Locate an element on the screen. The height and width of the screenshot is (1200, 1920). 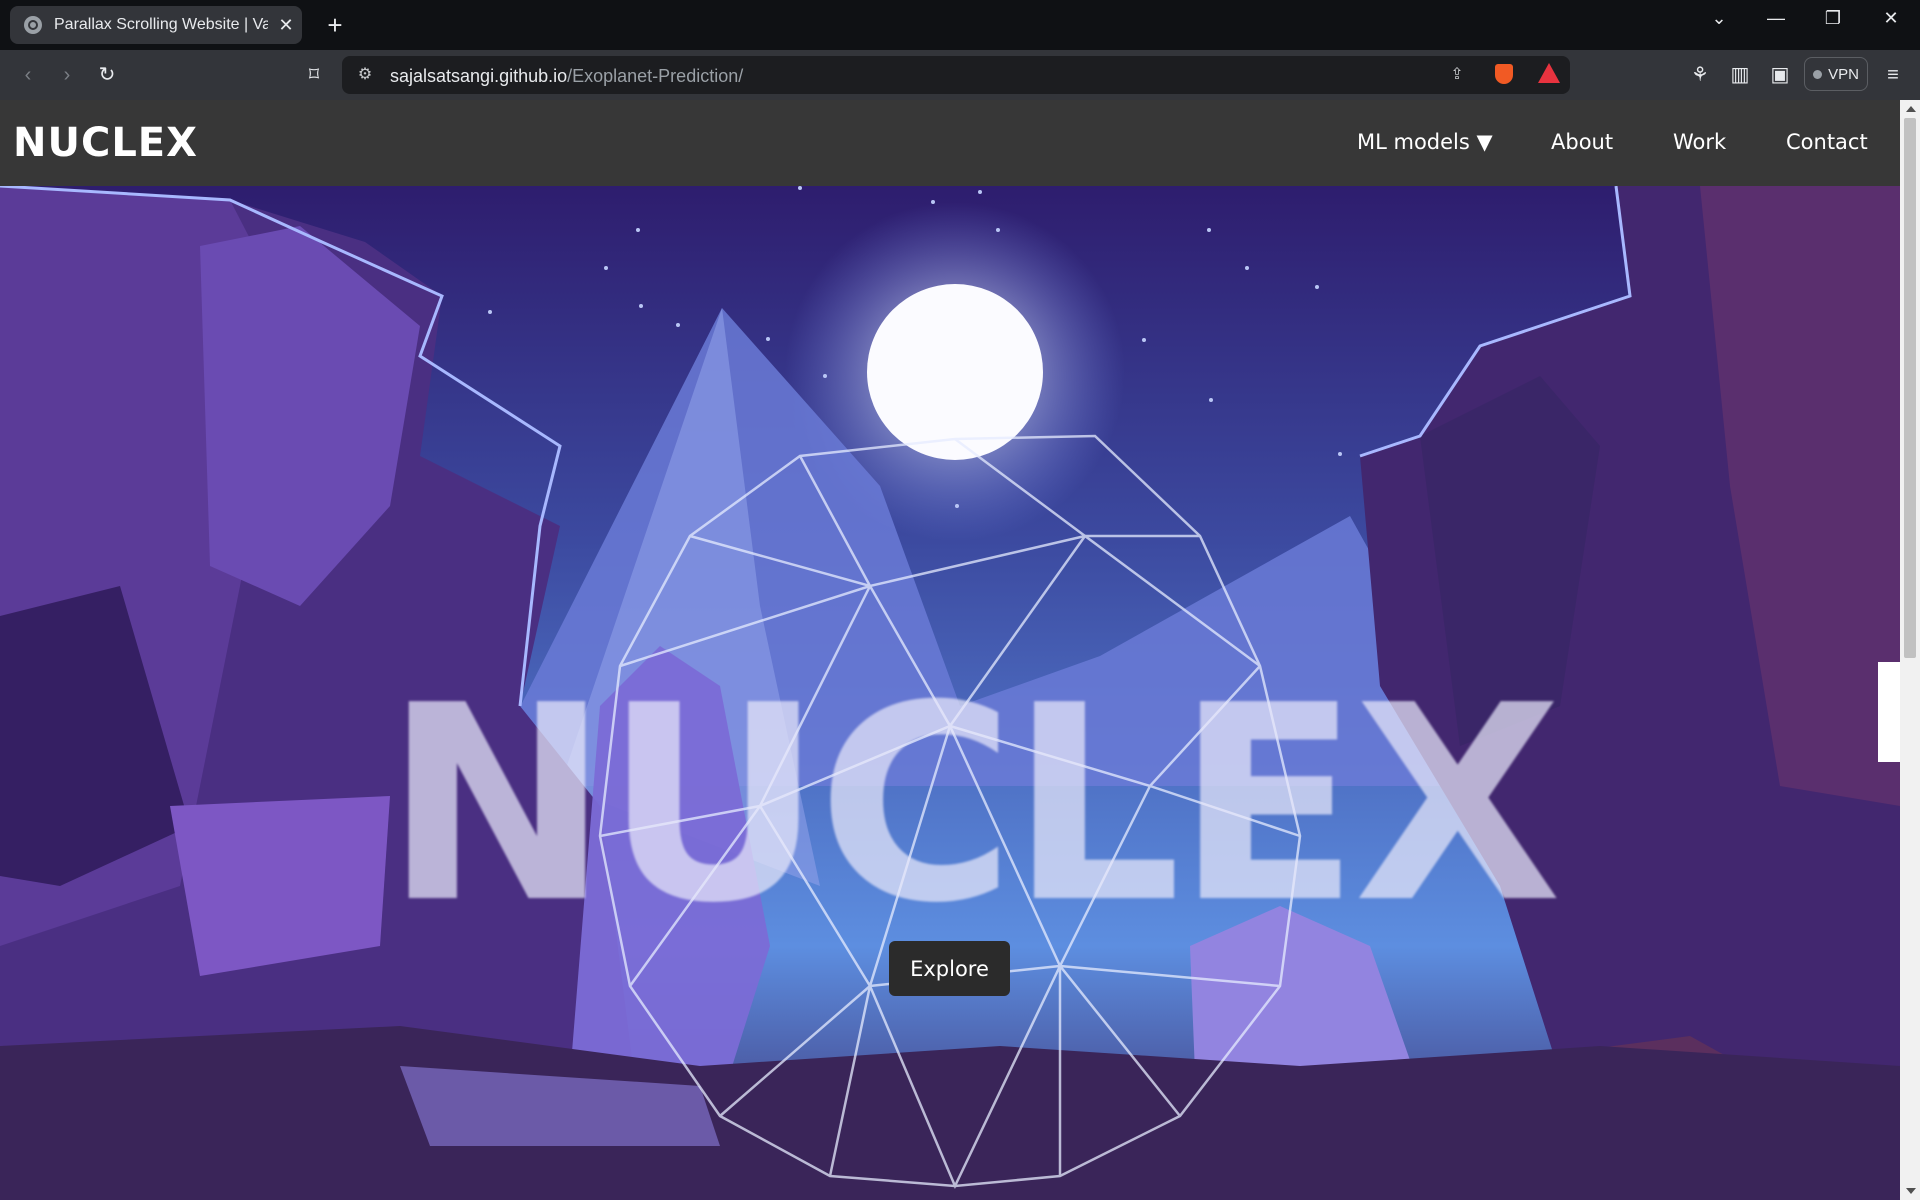
url-path: /Exoplanet-Prediction/ is located at coordinates (655, 76).